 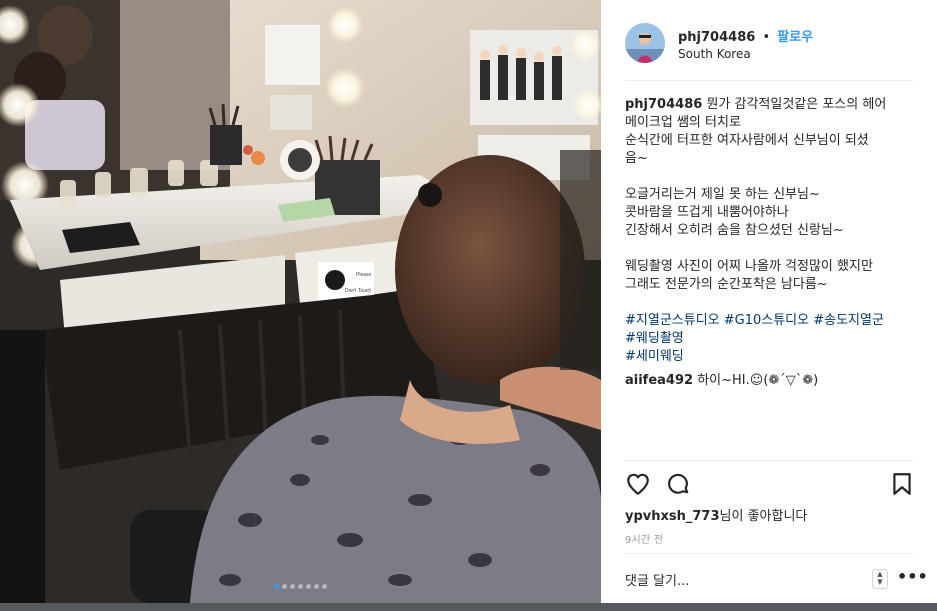 I want to click on heart-icon, so click(x=638, y=484).